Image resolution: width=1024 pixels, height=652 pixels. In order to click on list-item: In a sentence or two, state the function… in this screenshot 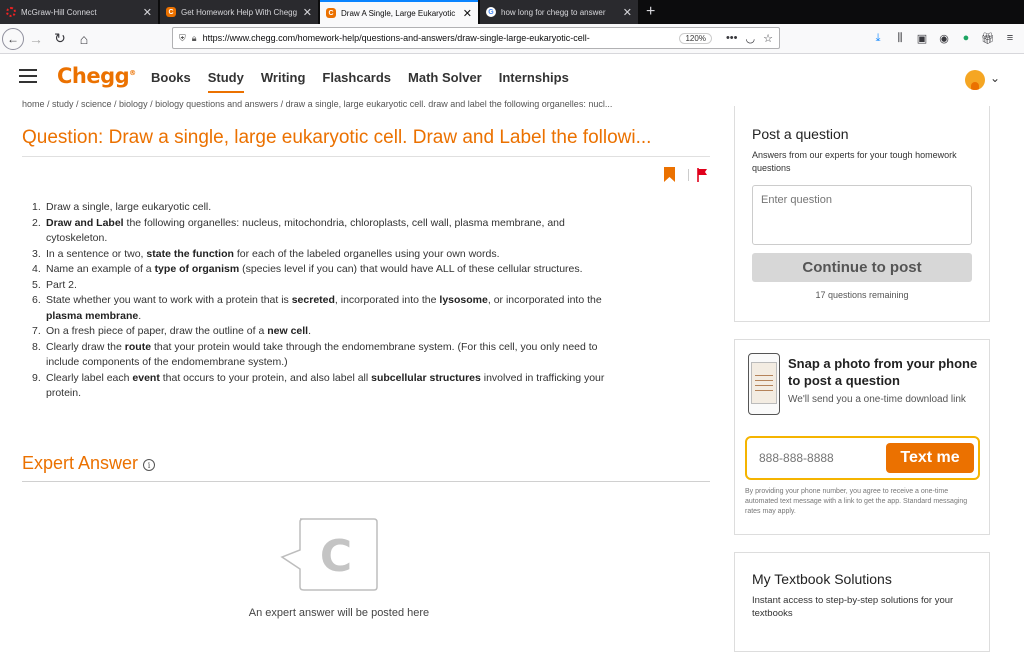, I will do `click(266, 254)`.